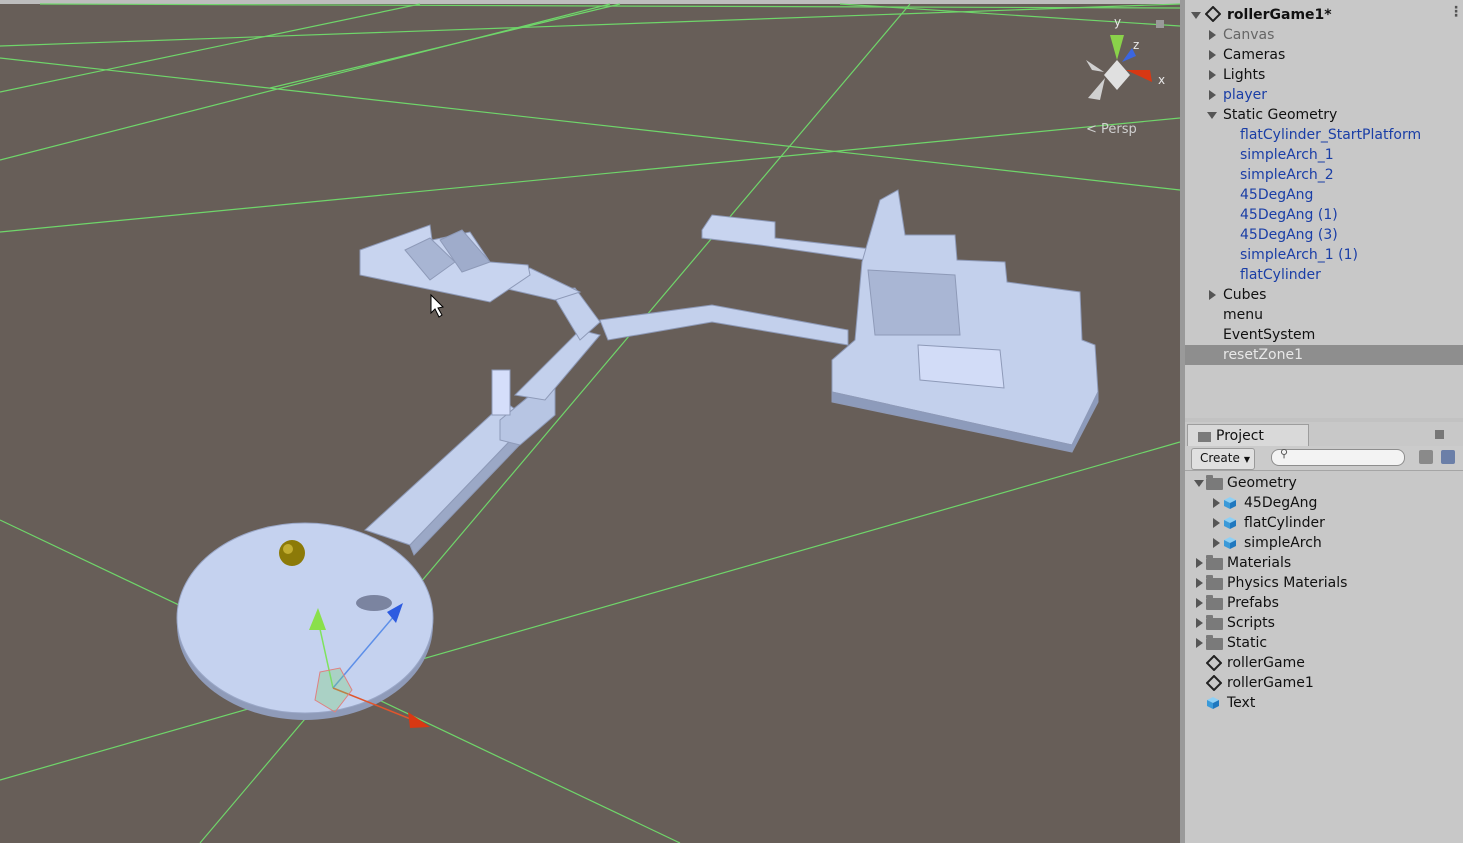  Describe the element at coordinates (1324, 643) in the screenshot. I see `project-item: Static` at that location.